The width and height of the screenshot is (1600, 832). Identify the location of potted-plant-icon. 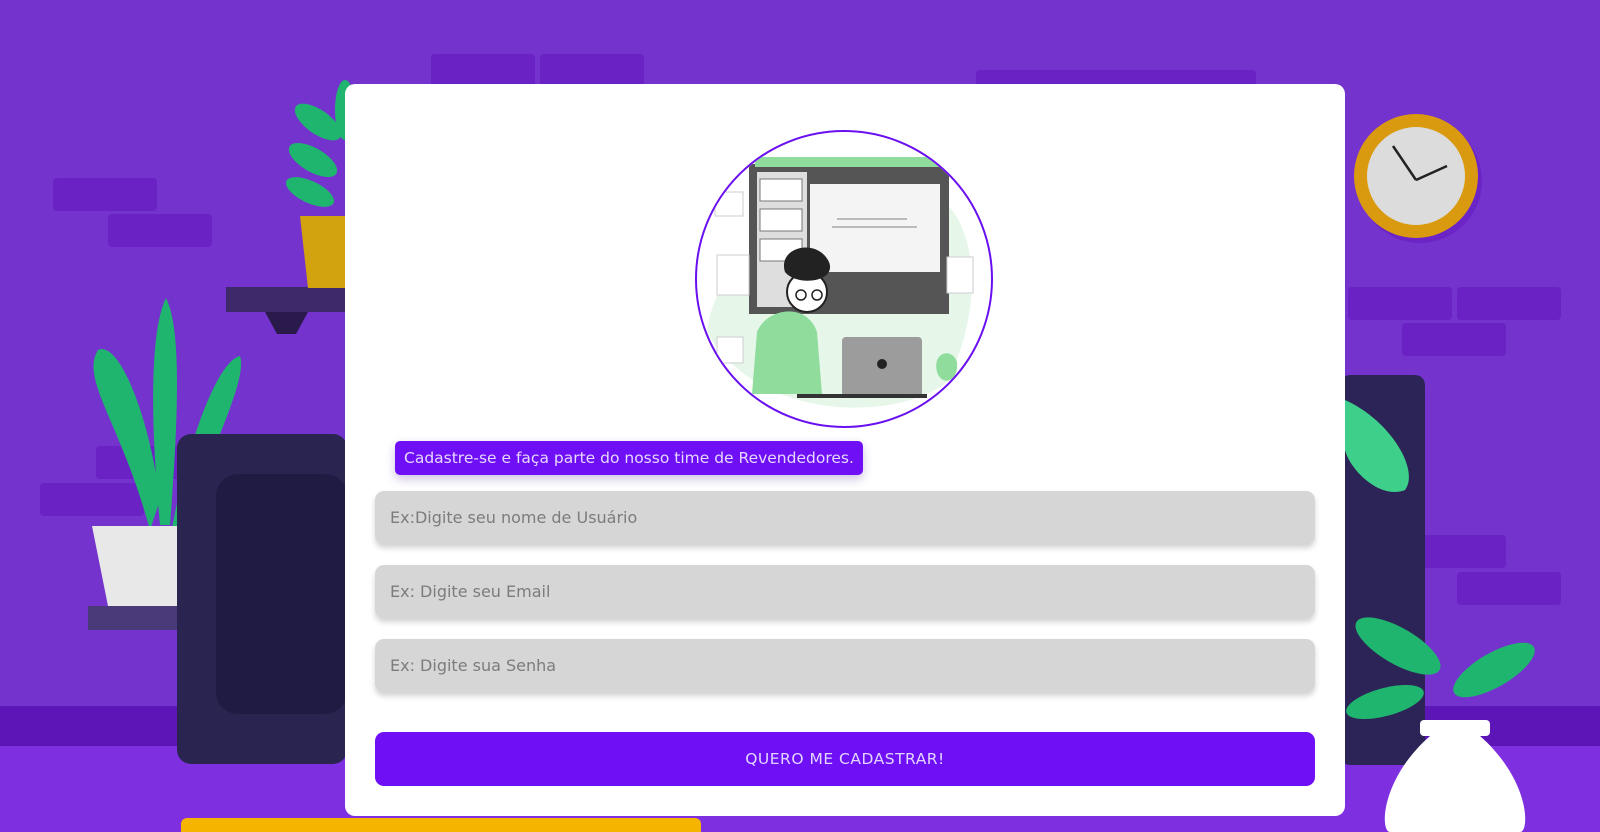
(291, 207).